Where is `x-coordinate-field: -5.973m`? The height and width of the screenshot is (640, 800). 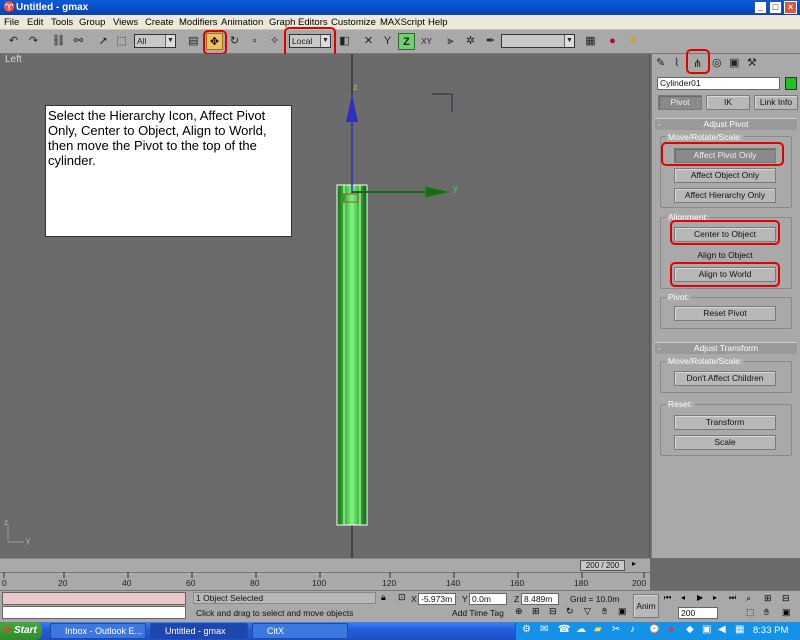 x-coordinate-field: -5.973m is located at coordinates (437, 599).